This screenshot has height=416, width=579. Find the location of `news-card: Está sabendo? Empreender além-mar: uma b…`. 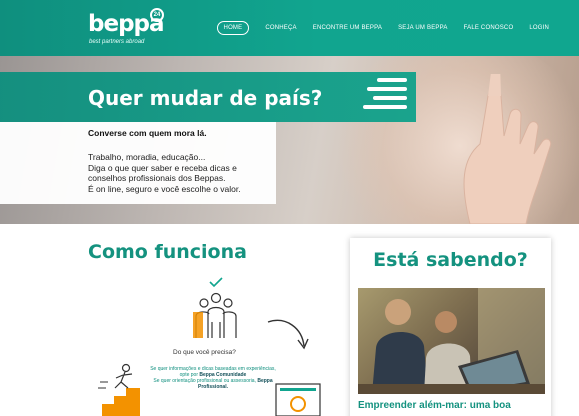

news-card: Está sabendo? Empreender além-mar: uma b… is located at coordinates (450, 327).